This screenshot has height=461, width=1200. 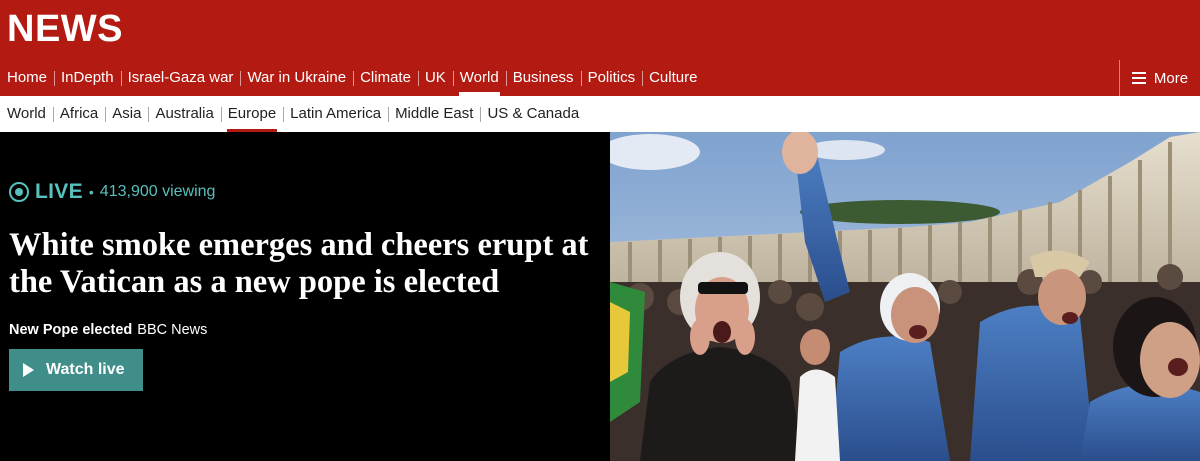 I want to click on live-indicator: LIVE • 413,900 viewing, so click(x=112, y=192).